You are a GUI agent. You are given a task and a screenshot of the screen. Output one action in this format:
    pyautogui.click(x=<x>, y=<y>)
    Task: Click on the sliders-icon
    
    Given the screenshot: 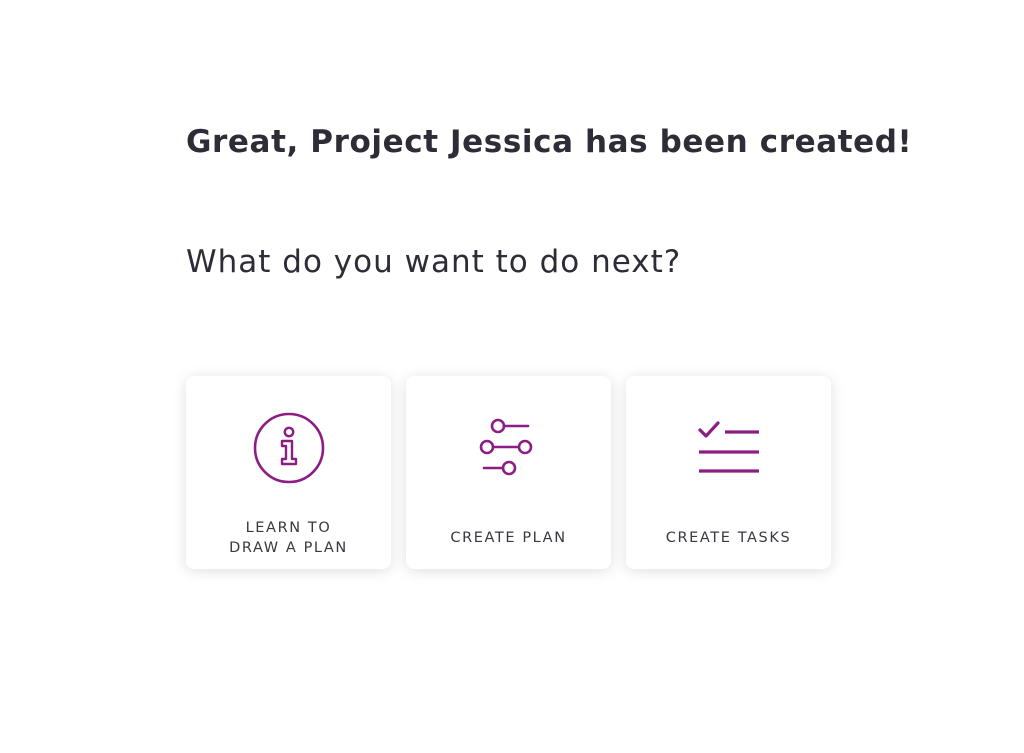 What is the action you would take?
    pyautogui.click(x=509, y=448)
    